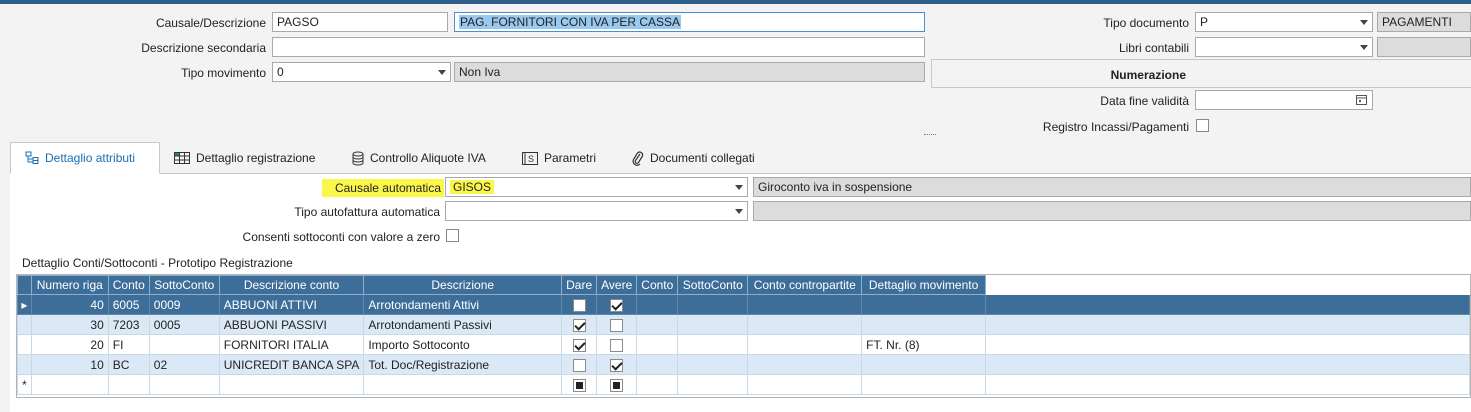 This screenshot has width=1471, height=412. What do you see at coordinates (128, 384) in the screenshot?
I see `cell-conto` at bounding box center [128, 384].